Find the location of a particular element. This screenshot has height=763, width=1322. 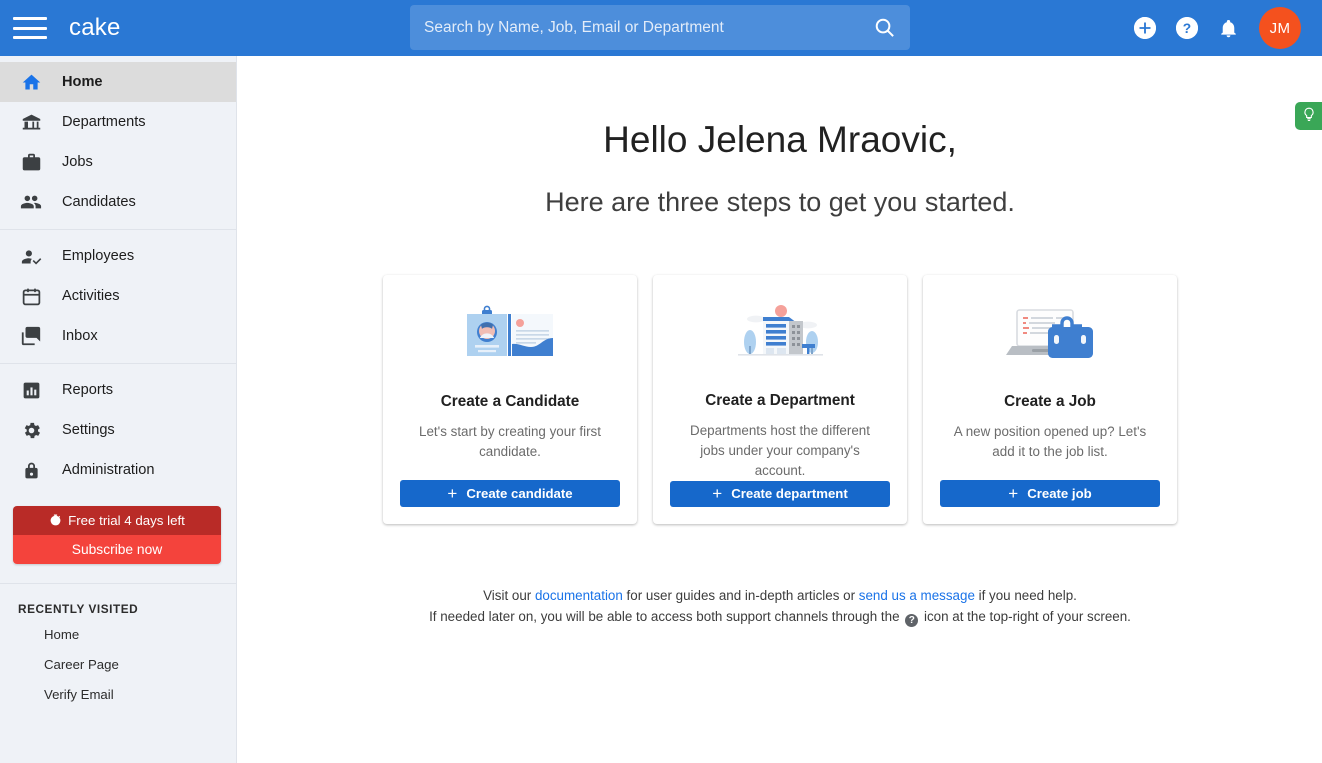

sidebar-item-label: Home is located at coordinates (82, 82).